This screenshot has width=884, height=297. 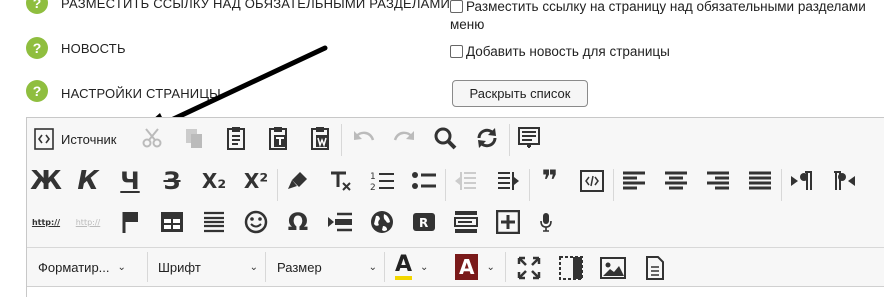 I want to click on image-icon, so click(x=613, y=268).